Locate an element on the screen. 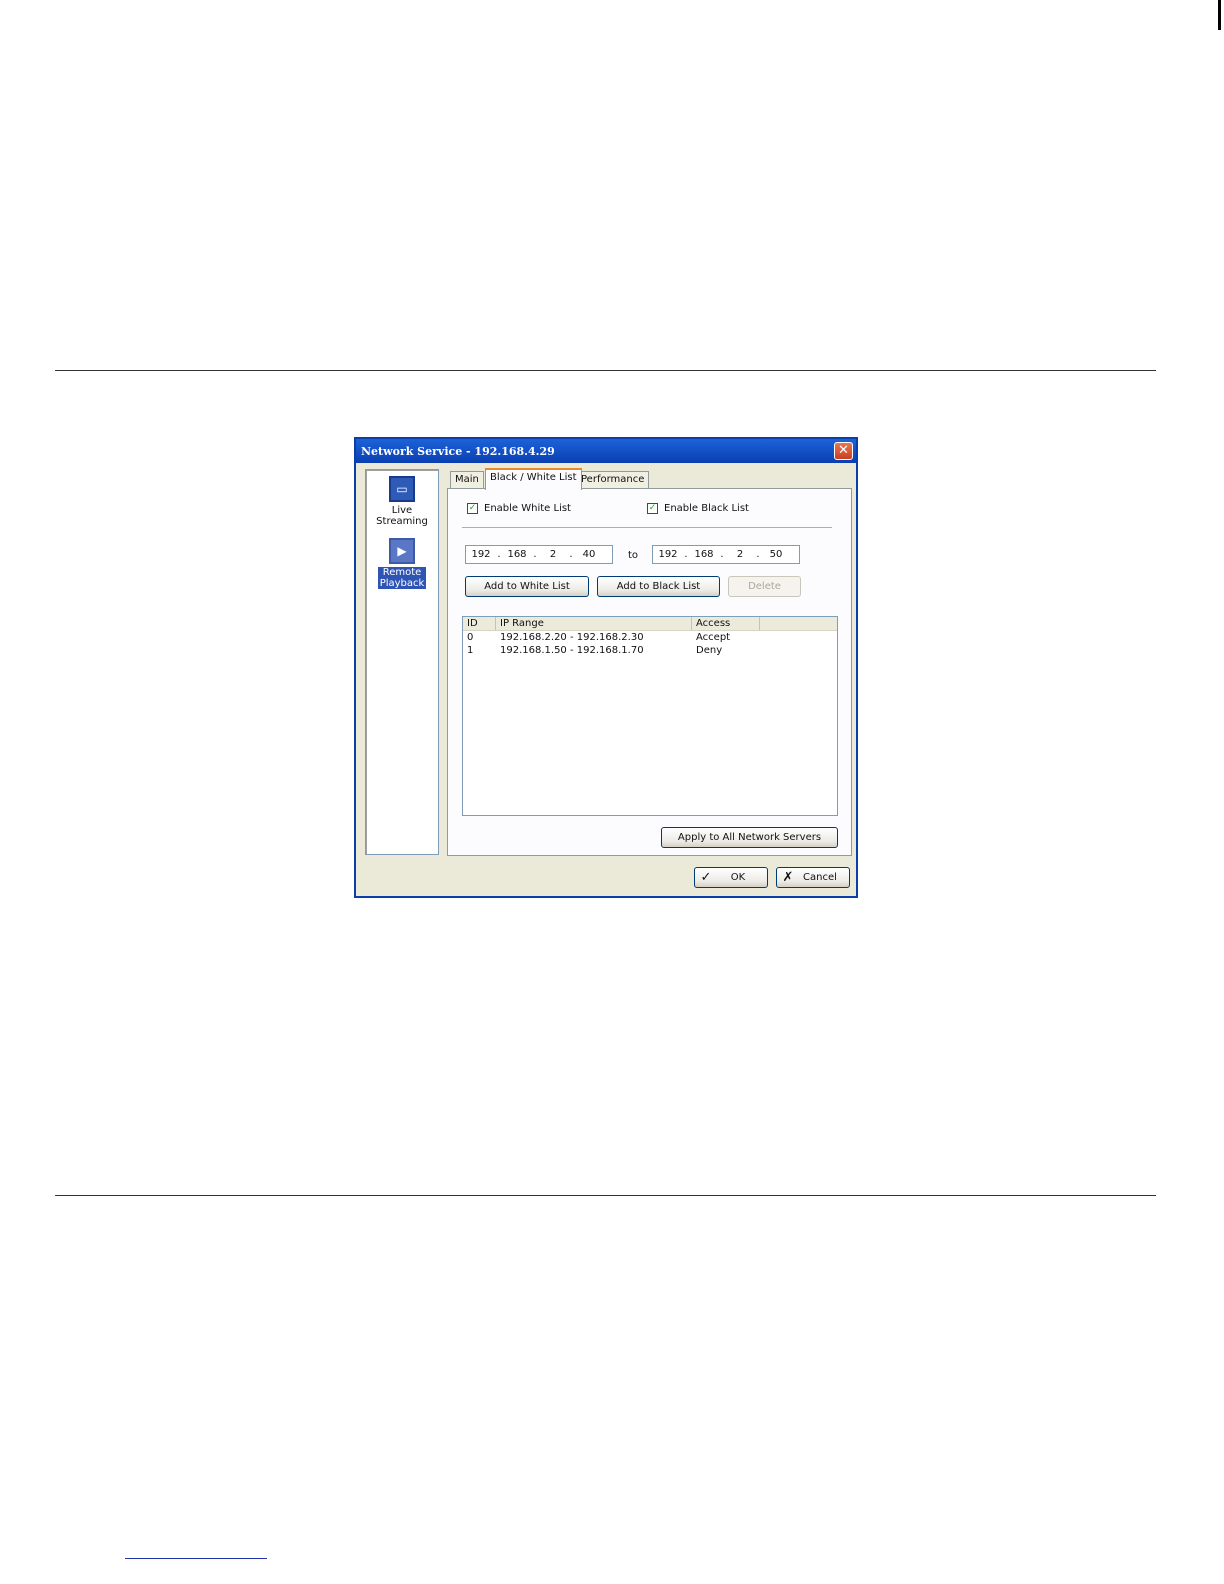 The height and width of the screenshot is (1584, 1224). enable-white-list-checkbox: ✓ Enable White List is located at coordinates (519, 508).